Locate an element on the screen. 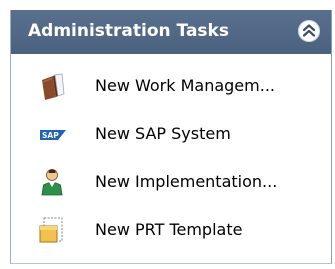 This screenshot has height=269, width=335. collapse-button is located at coordinates (309, 31).